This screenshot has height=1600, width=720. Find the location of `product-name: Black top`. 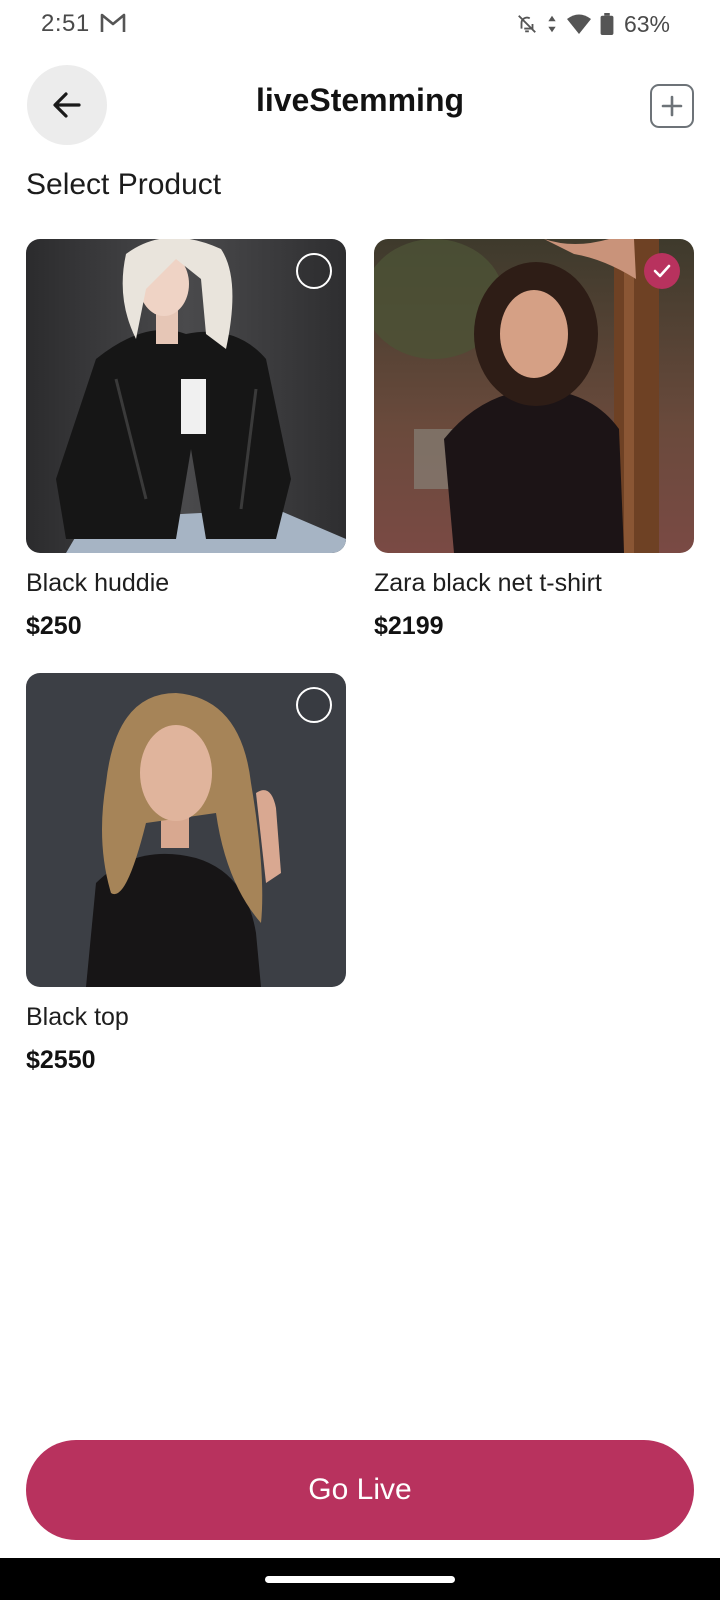

product-name: Black top is located at coordinates (77, 1017).